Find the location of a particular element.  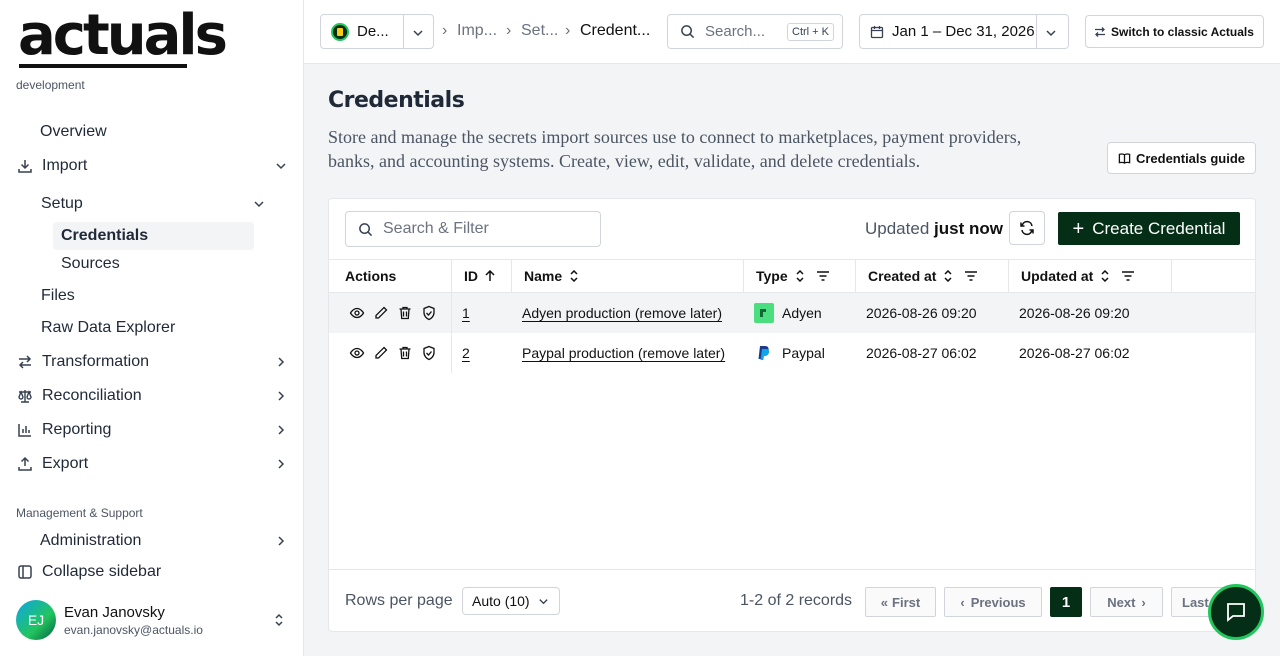

updated-prefix: Updated is located at coordinates (897, 228).